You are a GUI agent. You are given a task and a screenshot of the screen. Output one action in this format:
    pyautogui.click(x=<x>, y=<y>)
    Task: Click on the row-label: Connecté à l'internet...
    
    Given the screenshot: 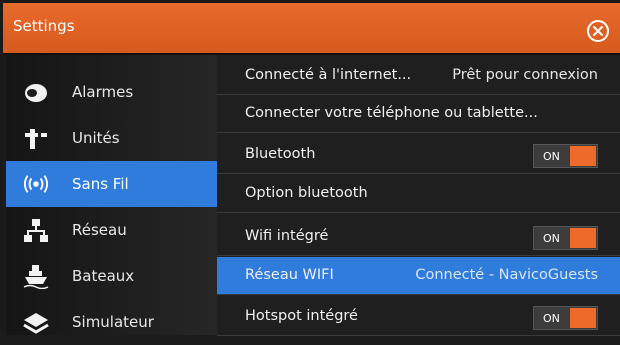 What is the action you would take?
    pyautogui.click(x=328, y=75)
    